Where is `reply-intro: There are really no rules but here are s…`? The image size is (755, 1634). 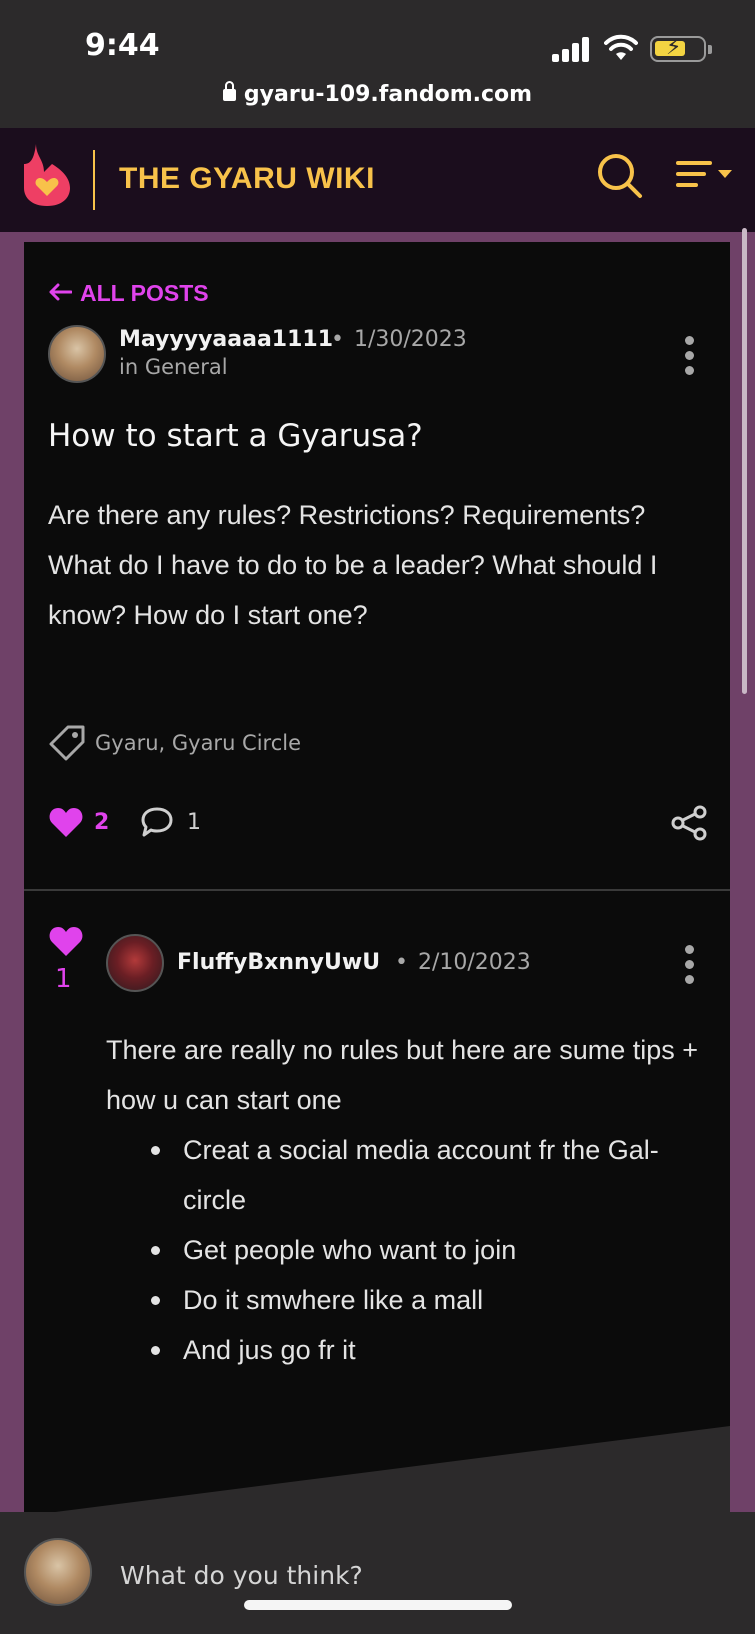 reply-intro: There are really no rules but here are s… is located at coordinates (402, 1075).